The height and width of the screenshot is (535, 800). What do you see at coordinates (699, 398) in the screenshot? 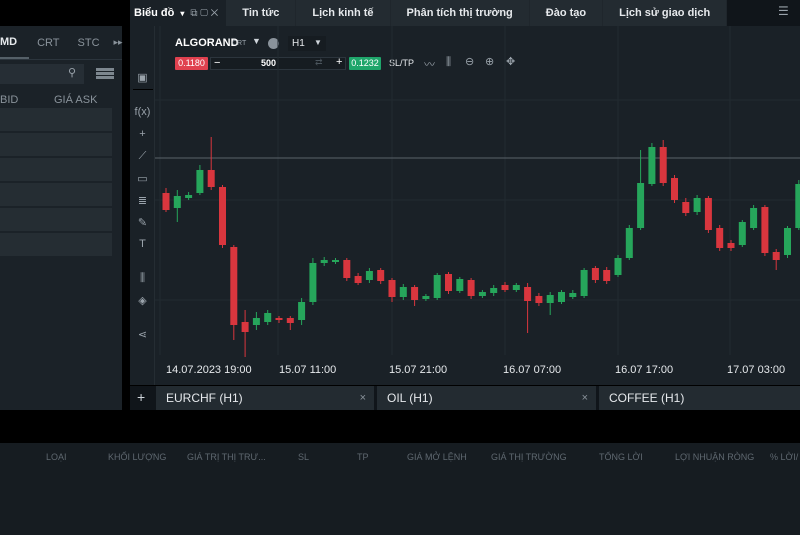
I see `chart-tab-coffee: COFFEE (H1)` at bounding box center [699, 398].